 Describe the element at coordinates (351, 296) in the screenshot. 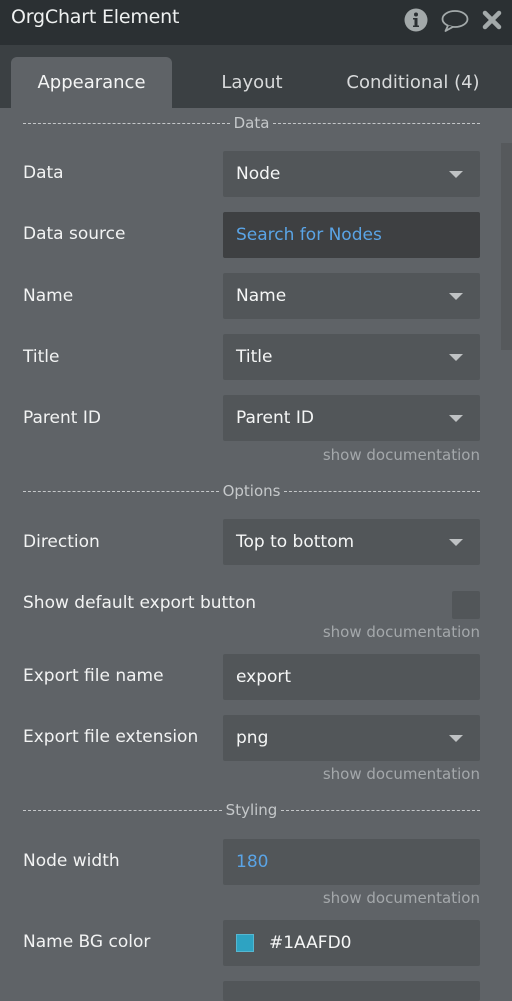

I see `name-dropdown: Name` at that location.